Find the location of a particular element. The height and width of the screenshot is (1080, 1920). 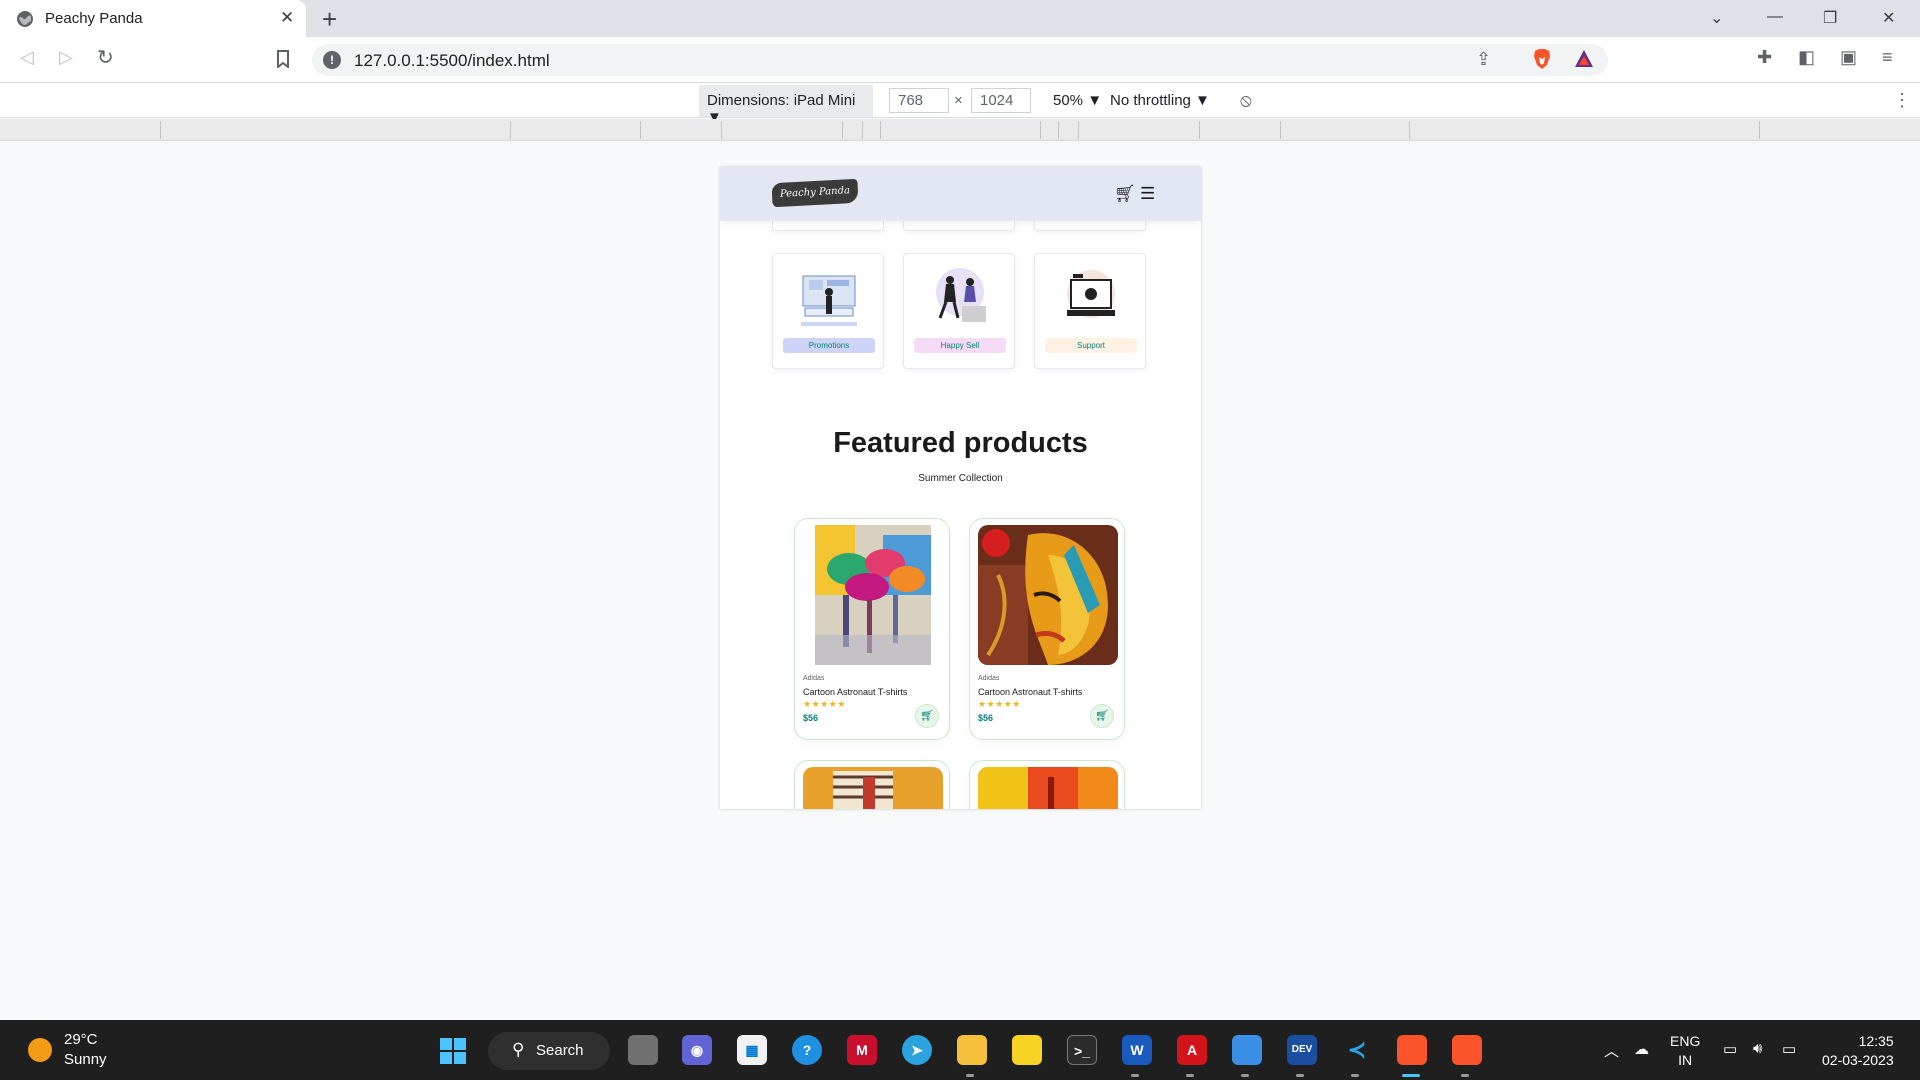

active-indicator is located at coordinates (1411, 1075).